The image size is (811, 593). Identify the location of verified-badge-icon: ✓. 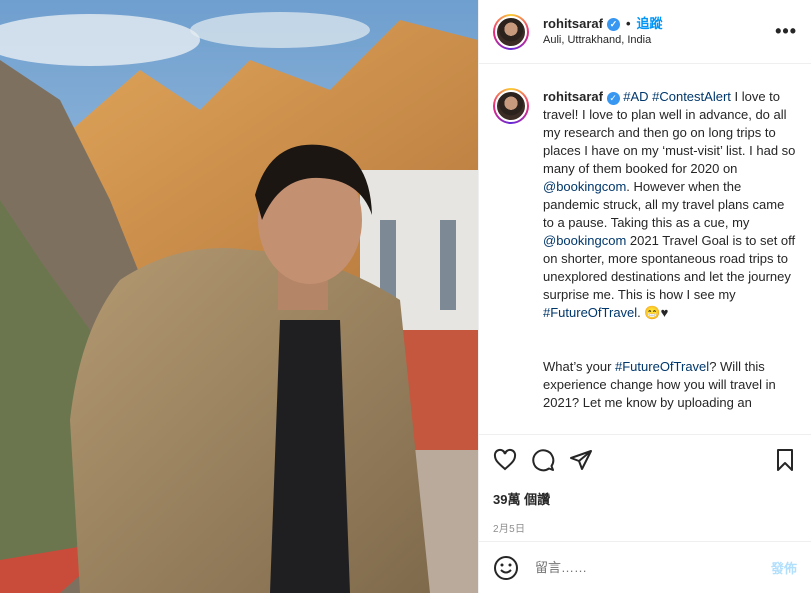
(613, 24).